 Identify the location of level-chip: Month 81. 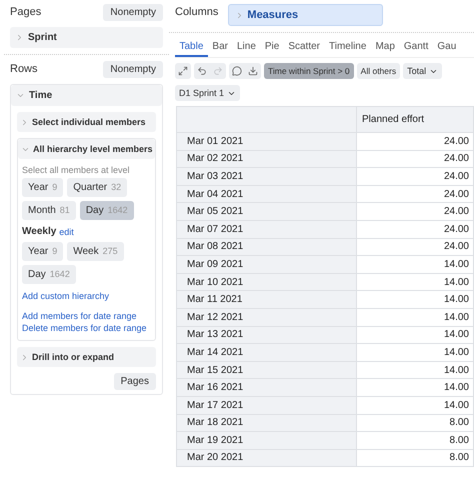
(49, 210).